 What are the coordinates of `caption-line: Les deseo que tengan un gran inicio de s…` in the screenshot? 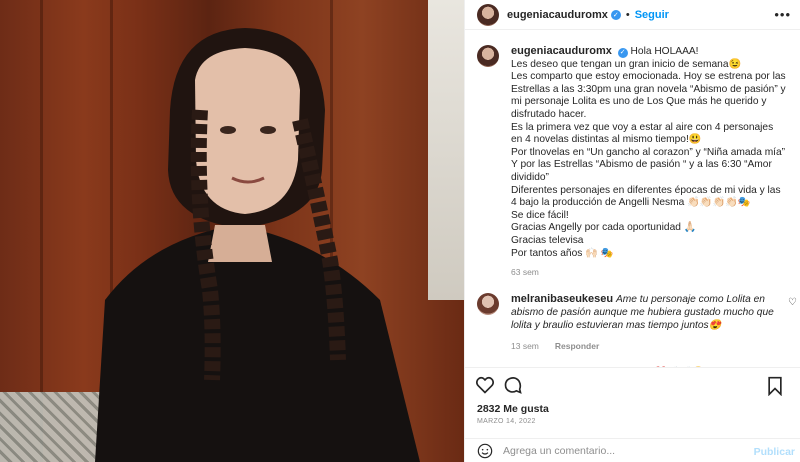 It's located at (626, 64).